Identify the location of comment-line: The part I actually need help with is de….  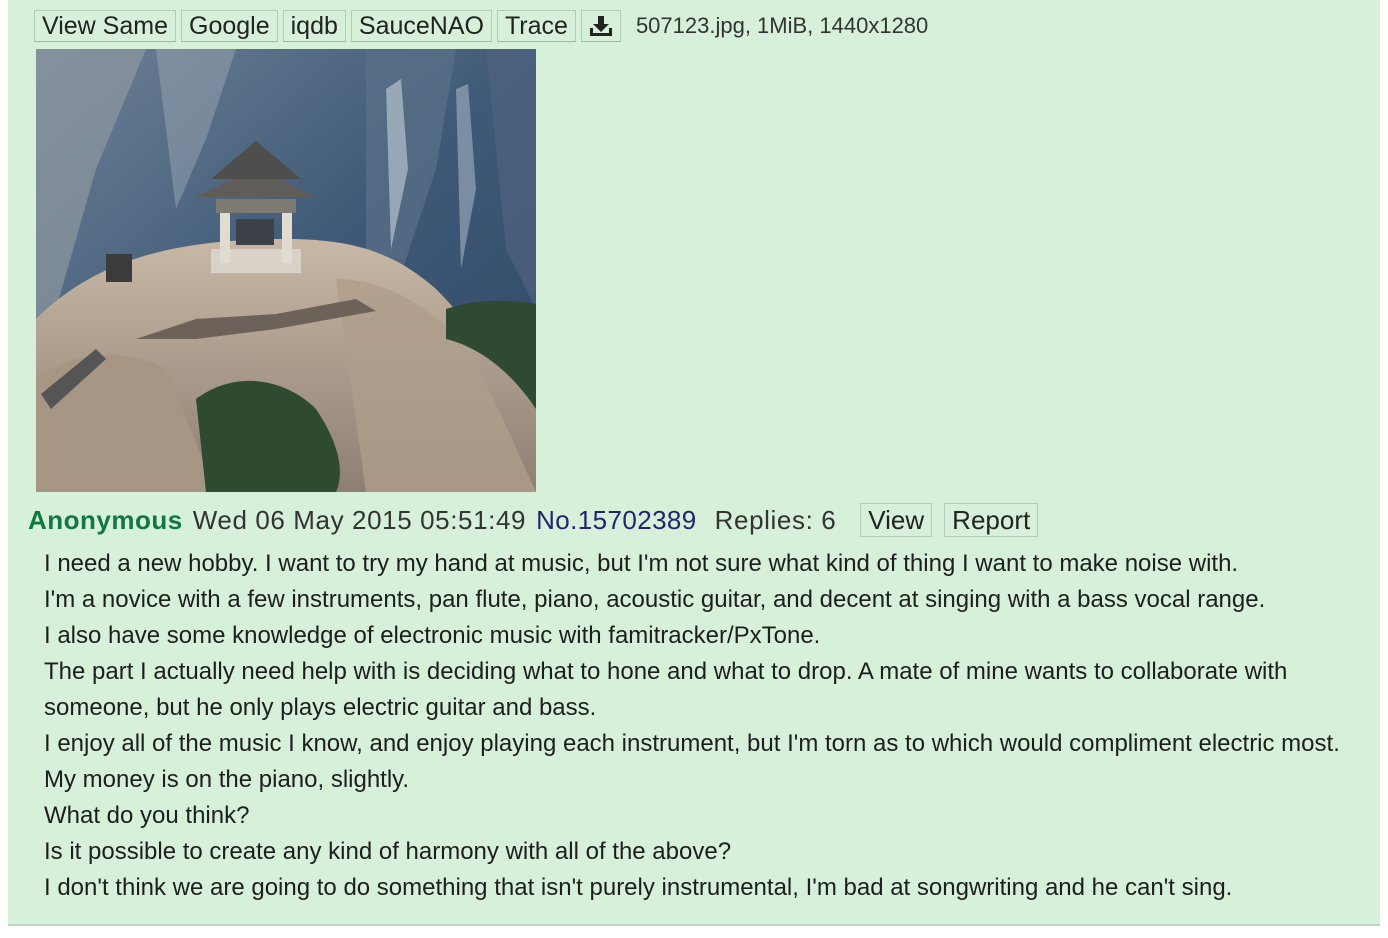
(666, 689).